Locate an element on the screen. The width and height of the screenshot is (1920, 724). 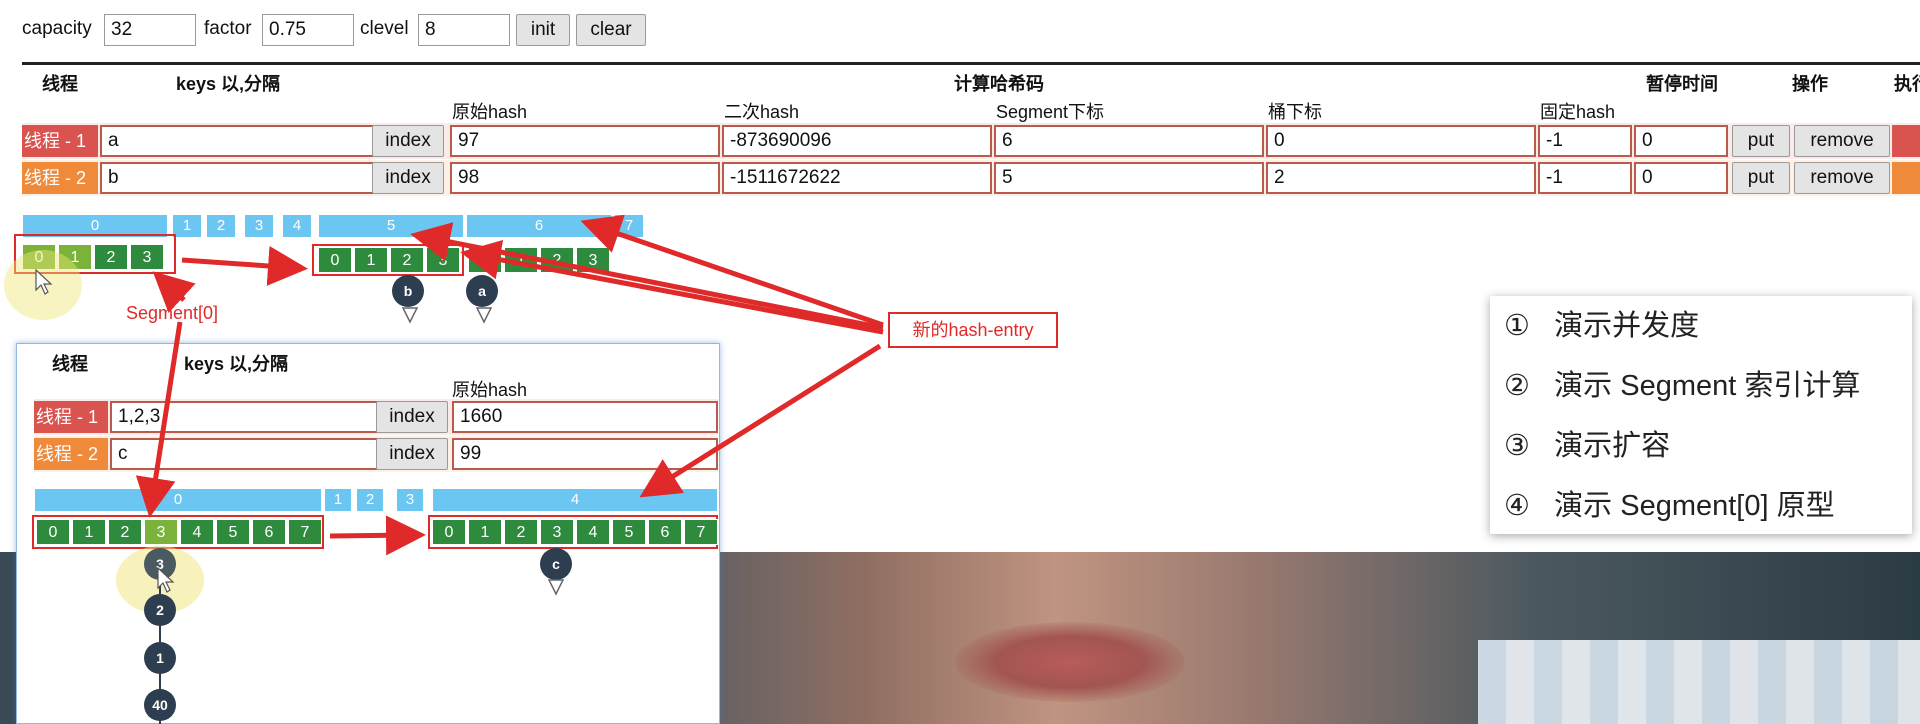
menu-item-label: 演示 Segment[0] 原型 is located at coordinates (1694, 506).